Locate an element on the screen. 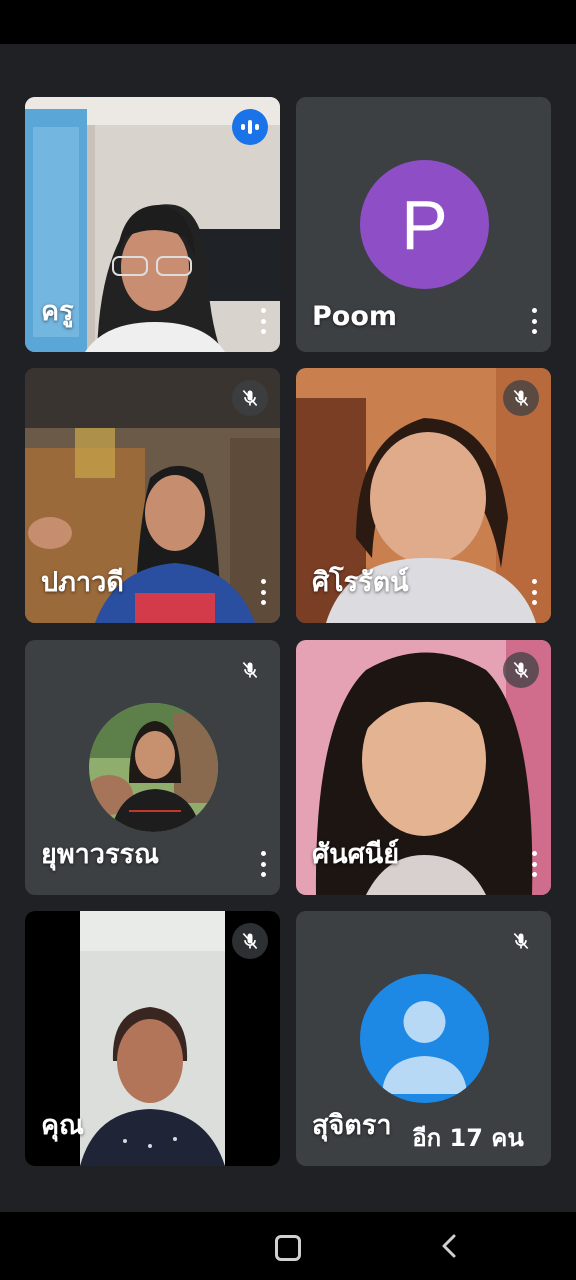 Image resolution: width=576 pixels, height=1280 pixels. participant-name: ครู is located at coordinates (57, 311).